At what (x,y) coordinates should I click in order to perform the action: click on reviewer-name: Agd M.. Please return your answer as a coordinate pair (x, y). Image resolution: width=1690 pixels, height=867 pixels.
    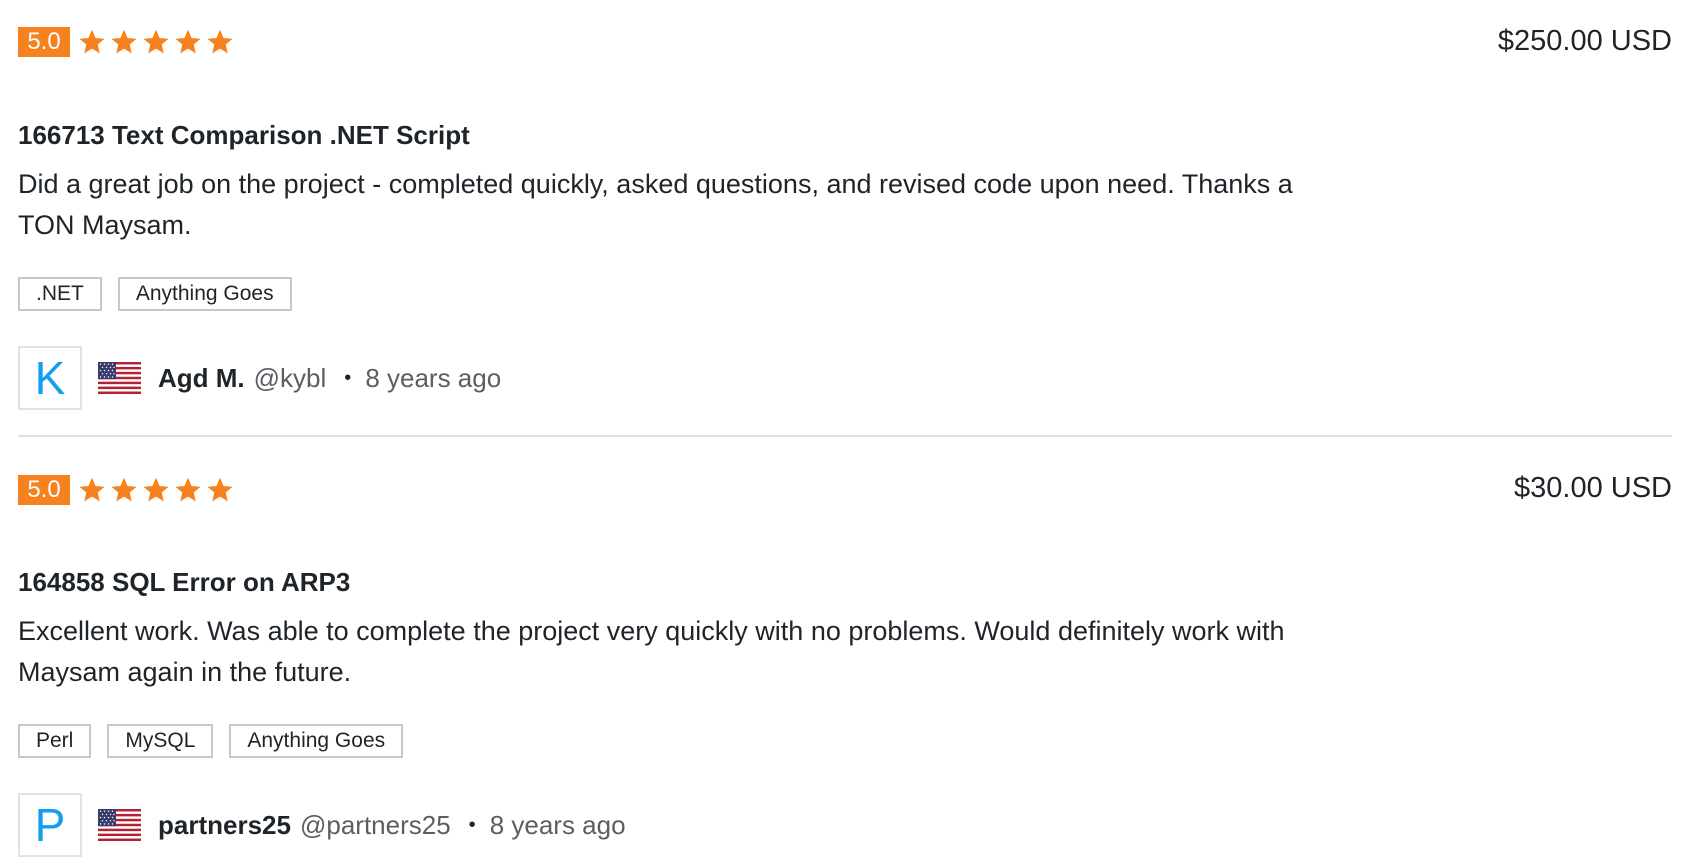
    Looking at the image, I should click on (201, 378).